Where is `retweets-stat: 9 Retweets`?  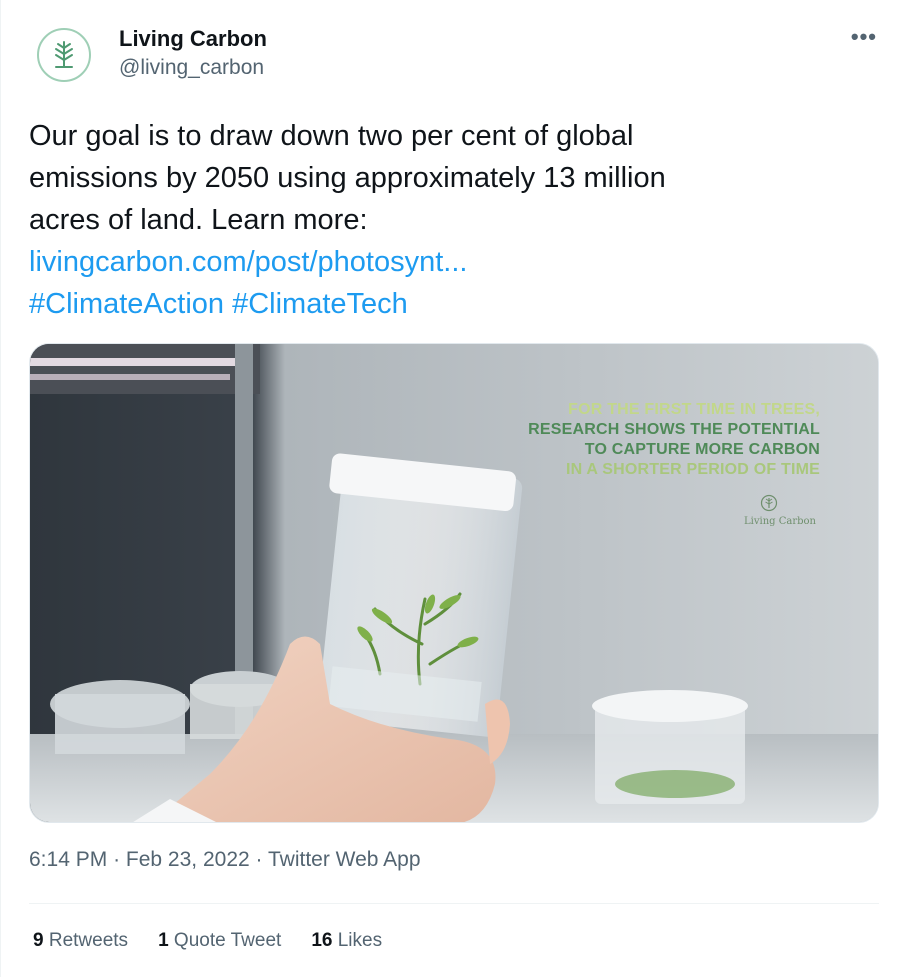 retweets-stat: 9 Retweets is located at coordinates (80, 941).